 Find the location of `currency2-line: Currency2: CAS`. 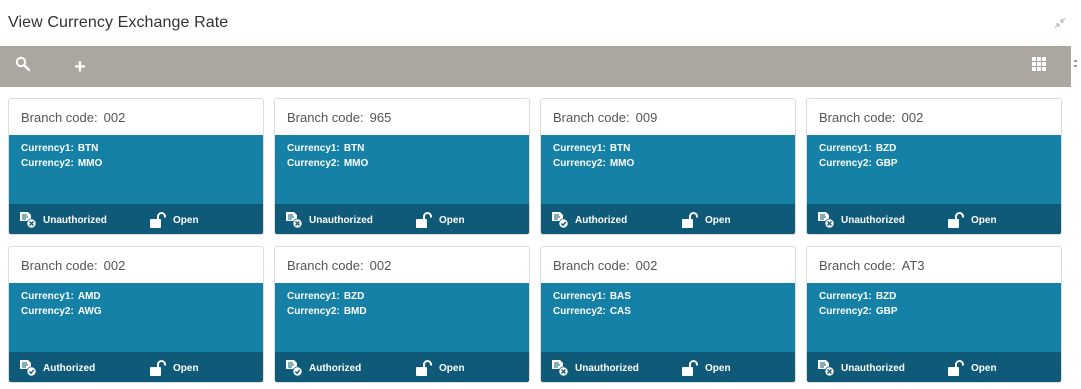

currency2-line: Currency2: CAS is located at coordinates (674, 311).